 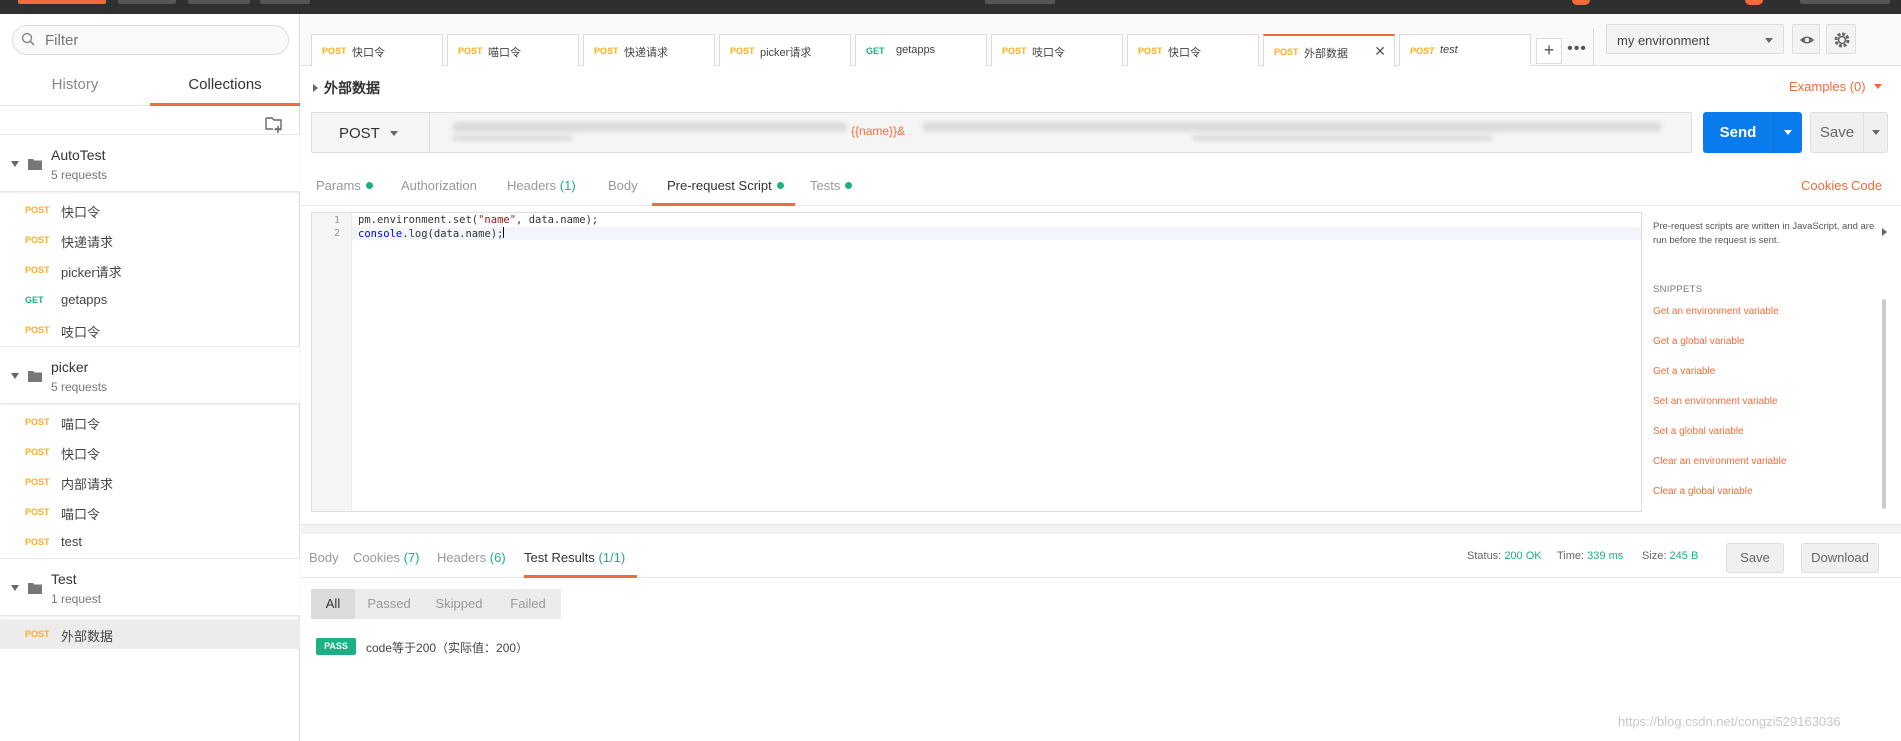 I want to click on tab-test-results: Test Results (1/1), so click(x=574, y=557).